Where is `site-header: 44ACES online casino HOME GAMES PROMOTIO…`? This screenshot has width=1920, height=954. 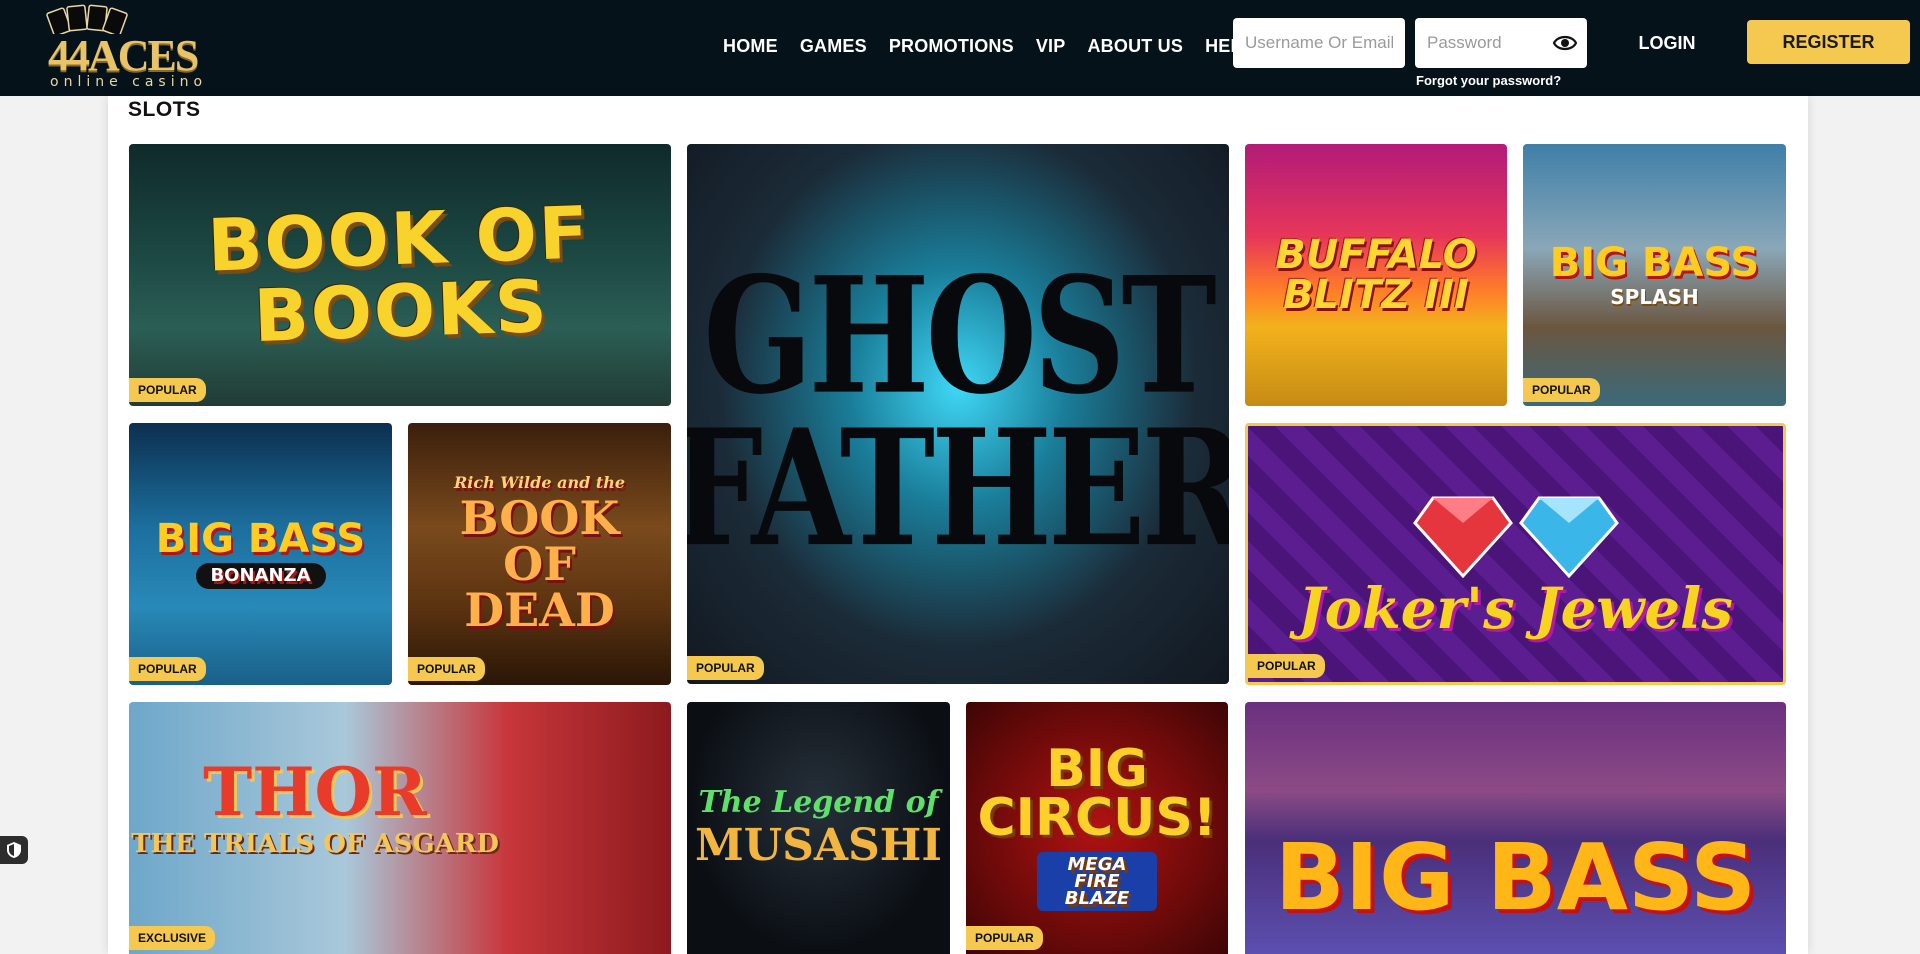 site-header: 44ACES online casino HOME GAMES PROMOTIO… is located at coordinates (960, 48).